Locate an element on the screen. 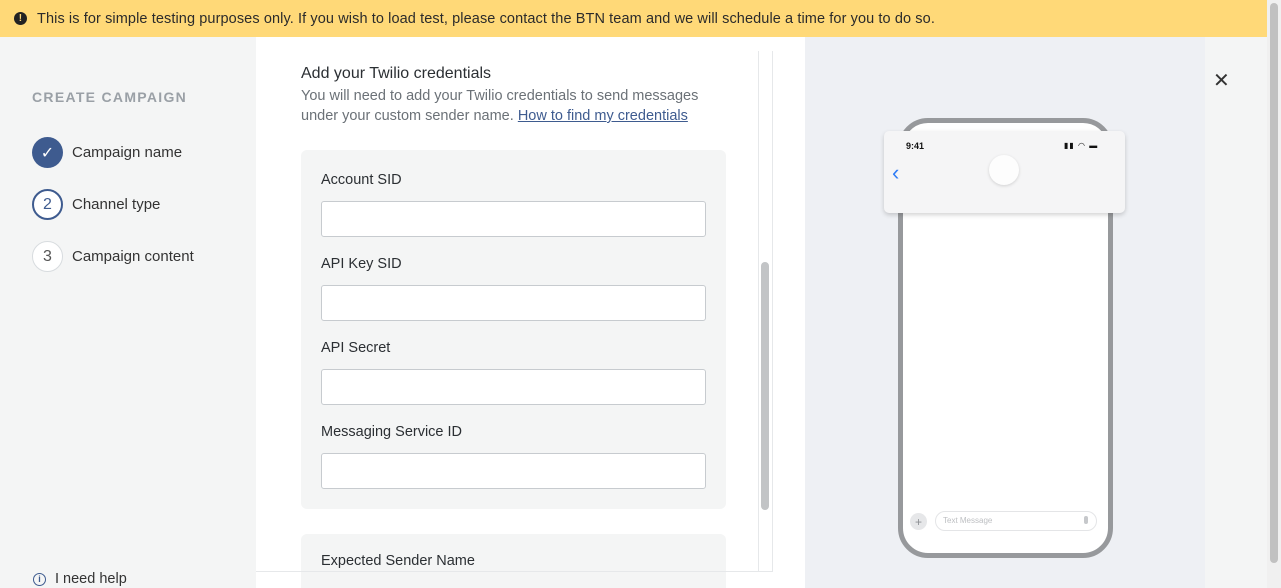  window-scrollbar-thumb is located at coordinates (1274, 283).